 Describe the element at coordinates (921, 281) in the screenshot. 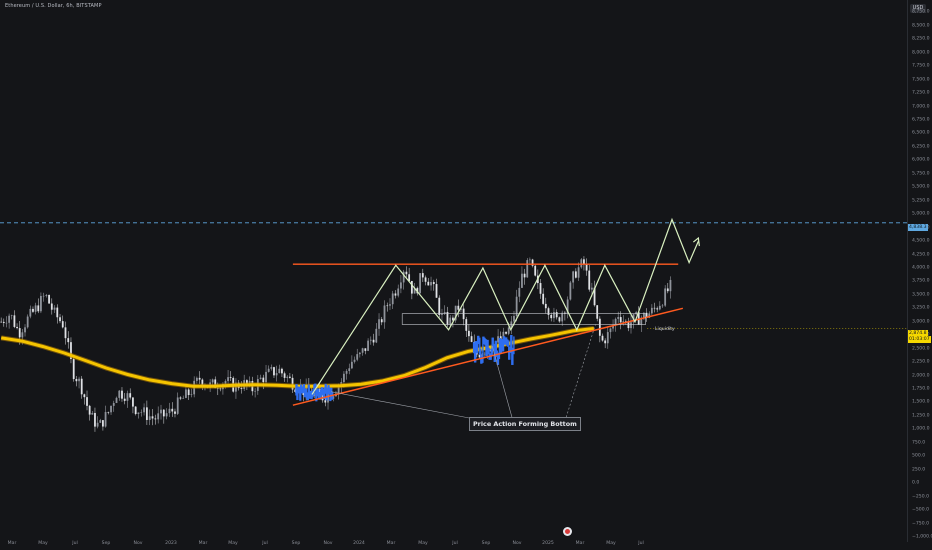

I see `price-tick-label: 3,750.0` at that location.